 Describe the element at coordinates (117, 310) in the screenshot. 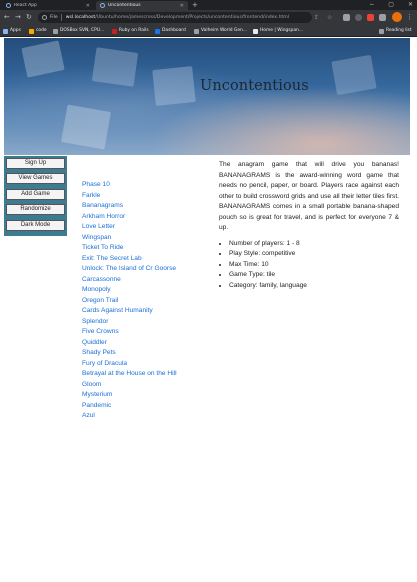

I see `game-link: Cards Against Humanity` at that location.